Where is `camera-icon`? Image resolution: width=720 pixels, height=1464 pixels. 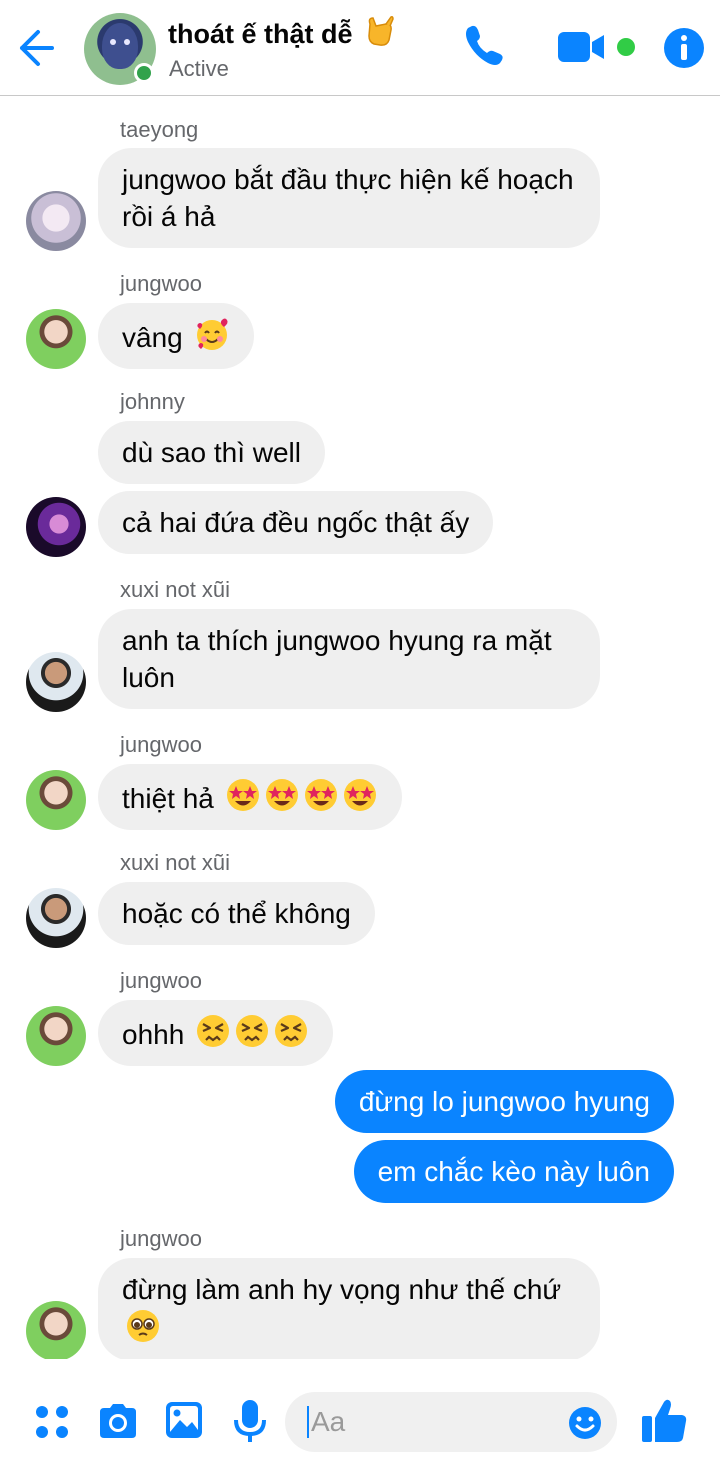 camera-icon is located at coordinates (118, 1421).